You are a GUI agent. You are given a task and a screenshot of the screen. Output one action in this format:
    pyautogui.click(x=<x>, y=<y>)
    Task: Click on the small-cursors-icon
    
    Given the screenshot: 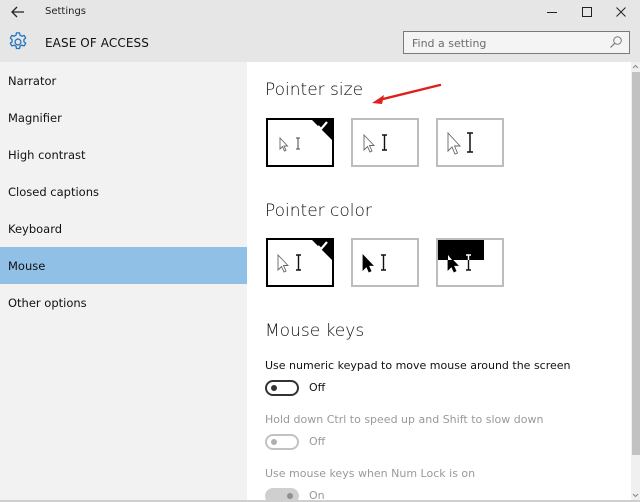 What is the action you would take?
    pyautogui.click(x=289, y=144)
    